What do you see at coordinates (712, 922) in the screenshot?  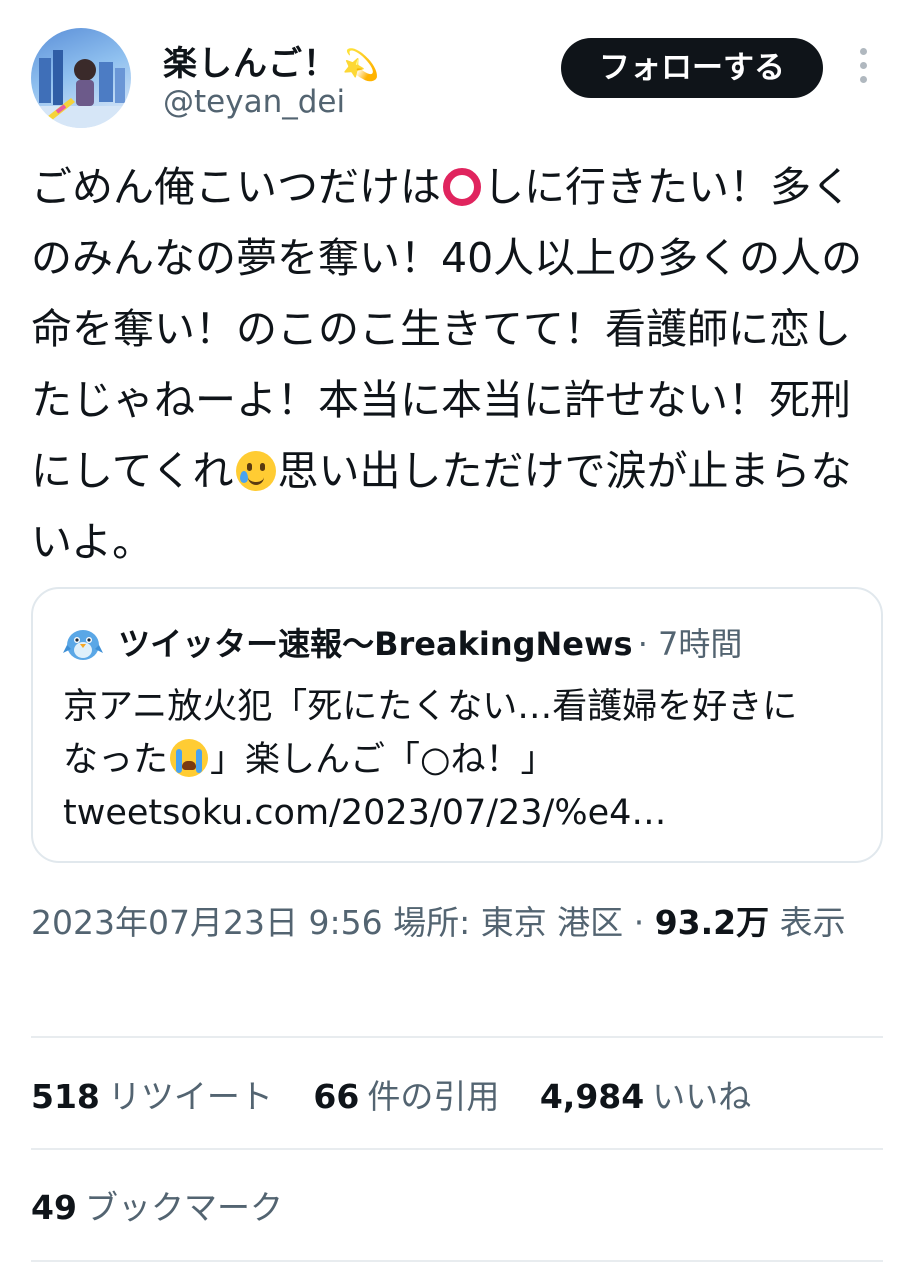 I see `views-count: 93.2万` at bounding box center [712, 922].